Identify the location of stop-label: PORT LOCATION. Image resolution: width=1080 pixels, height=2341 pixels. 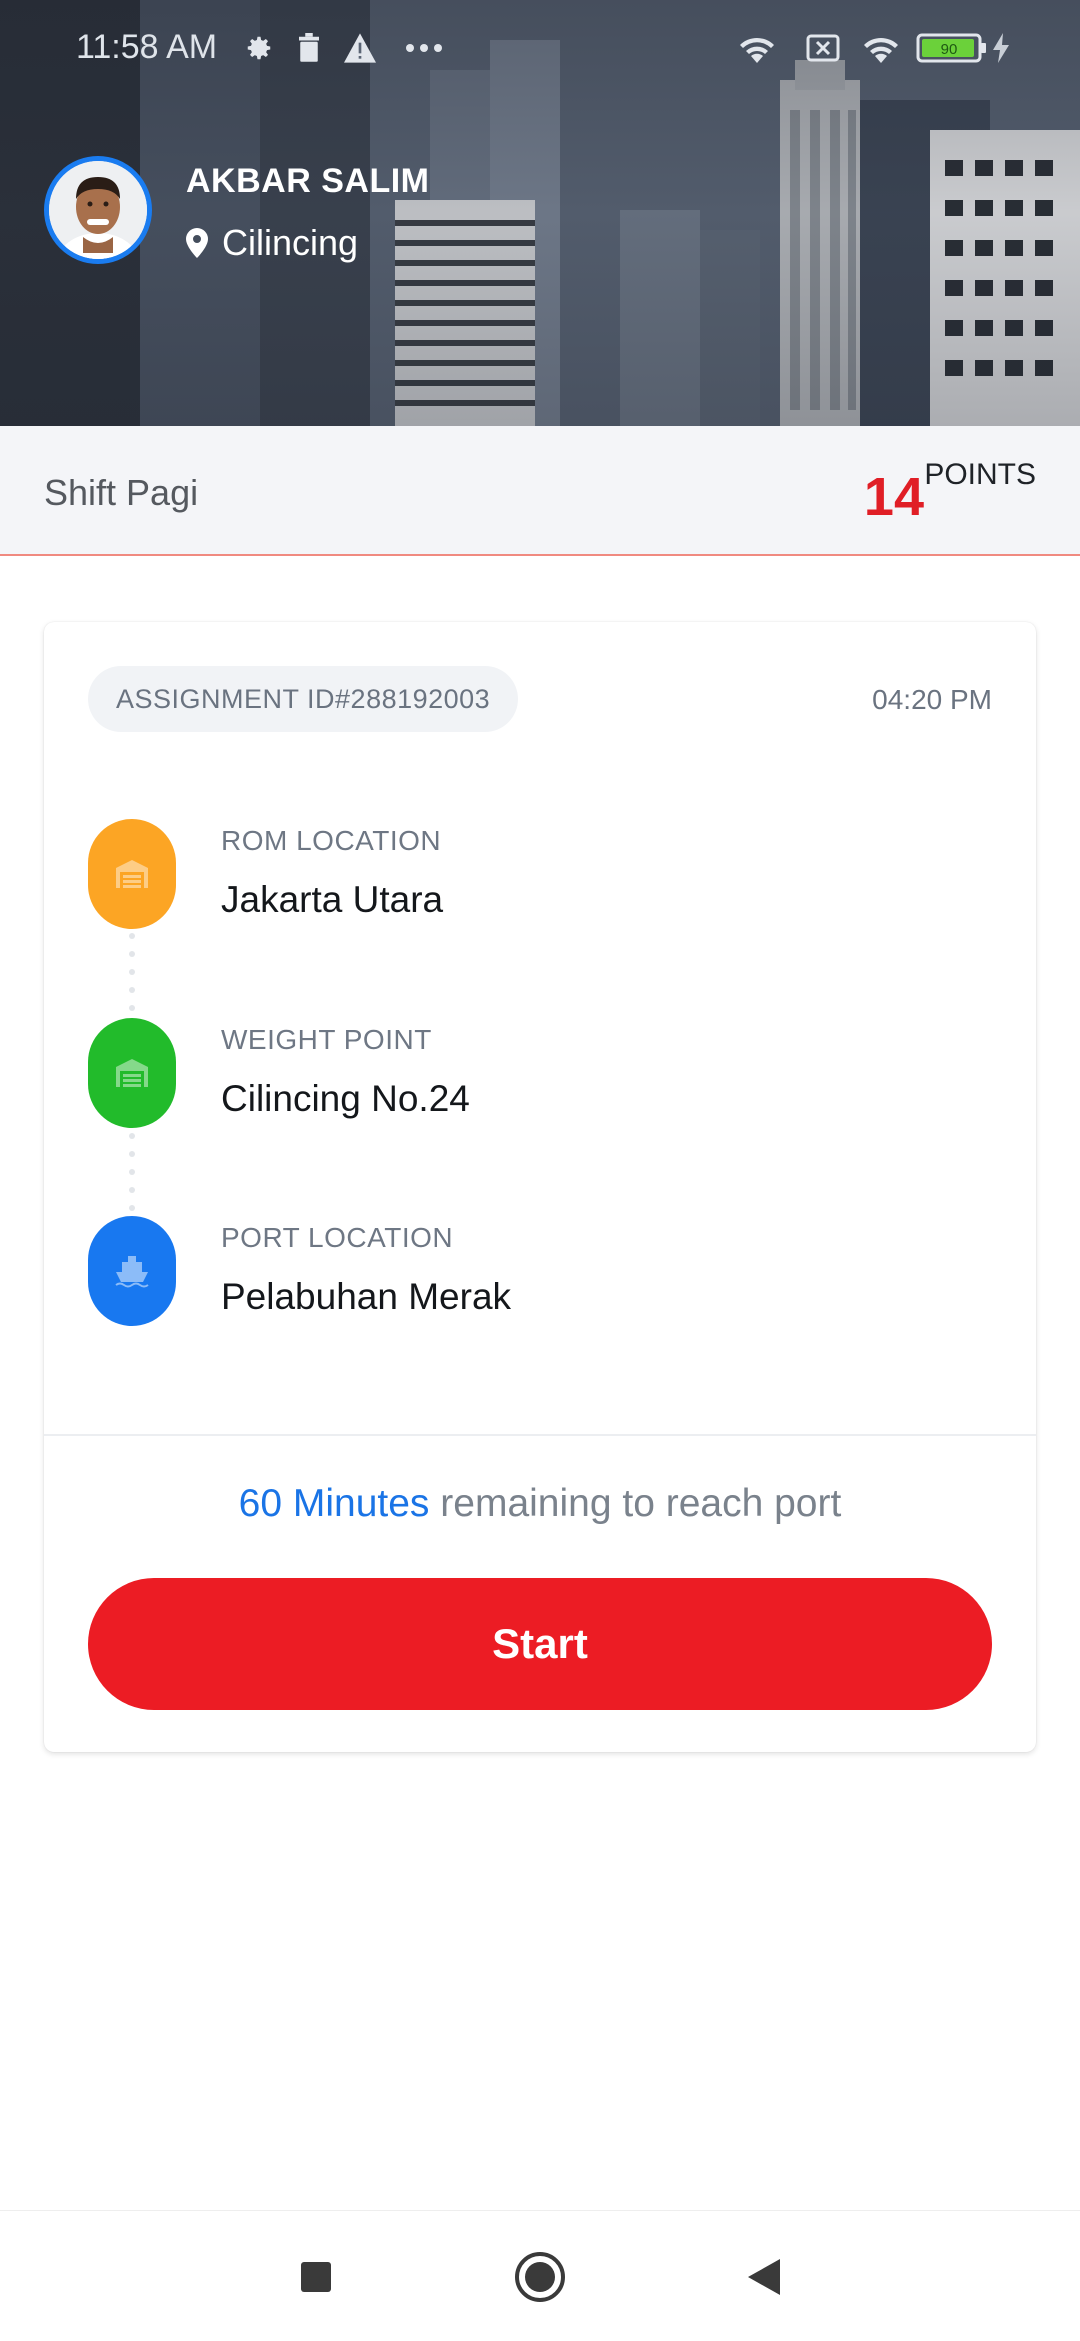
(337, 1237).